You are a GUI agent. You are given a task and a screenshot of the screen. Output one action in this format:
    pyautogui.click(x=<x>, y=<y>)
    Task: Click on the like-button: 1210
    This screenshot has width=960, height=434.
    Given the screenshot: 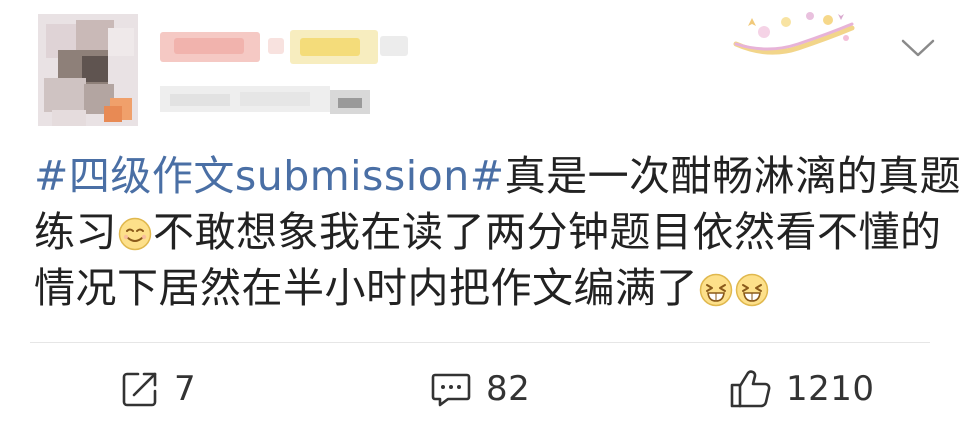 What is the action you would take?
    pyautogui.click(x=801, y=389)
    